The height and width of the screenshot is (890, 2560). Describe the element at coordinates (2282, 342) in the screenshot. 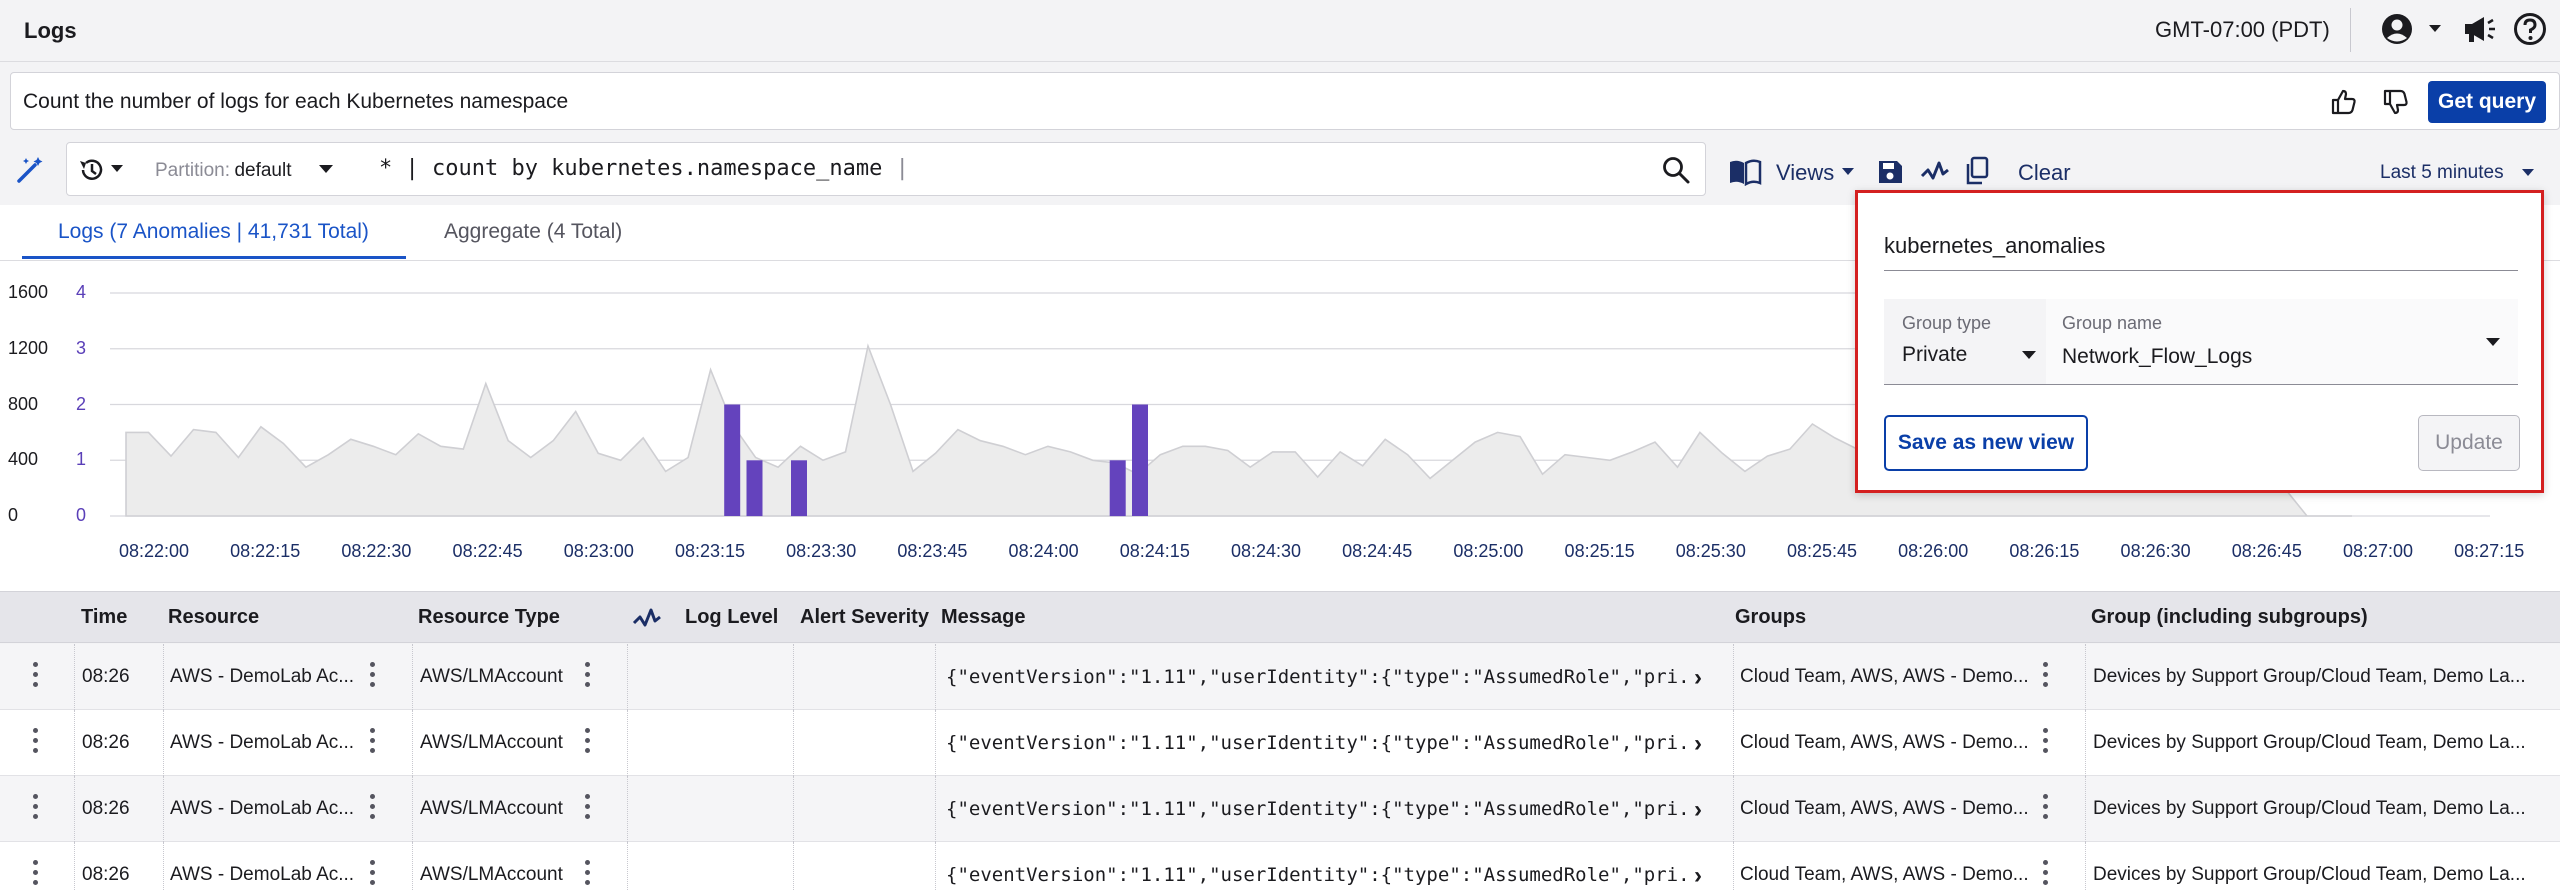

I see `group-name-select: Group name Network_Flow_Logs` at that location.